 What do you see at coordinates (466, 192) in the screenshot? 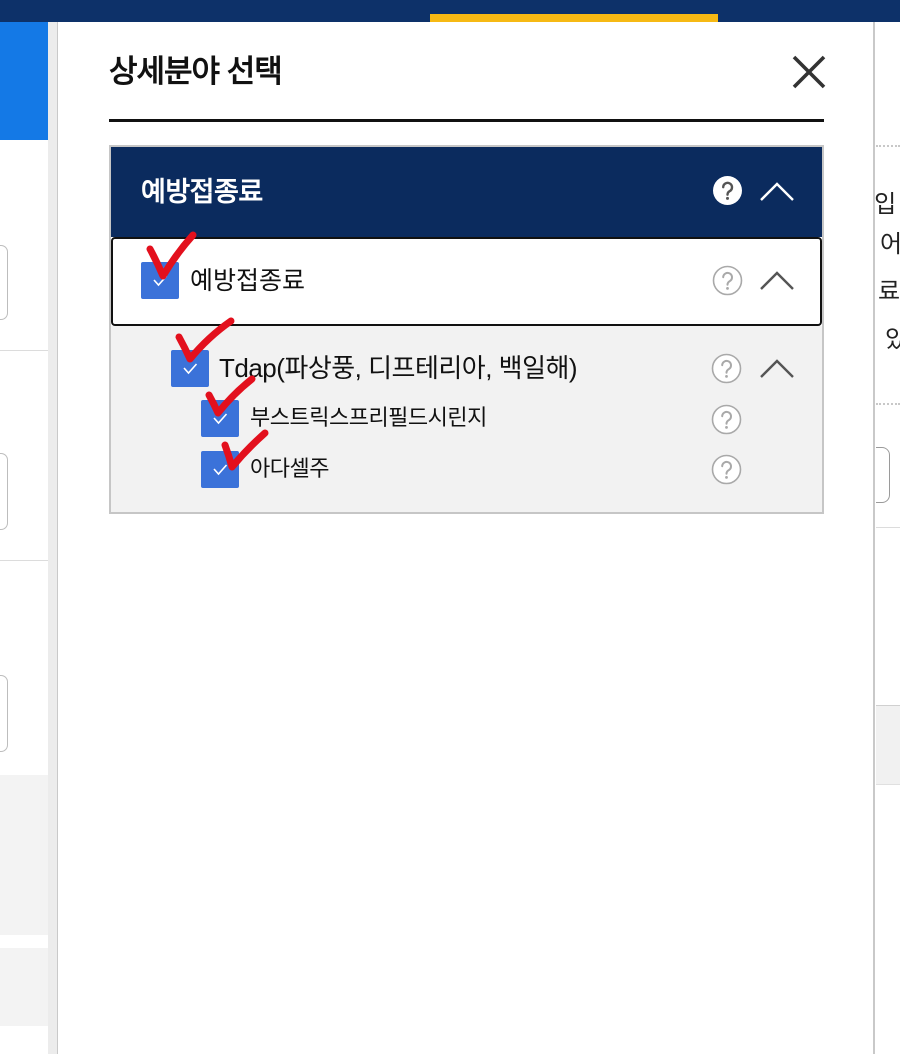
I see `tree-header: 예방접종료` at bounding box center [466, 192].